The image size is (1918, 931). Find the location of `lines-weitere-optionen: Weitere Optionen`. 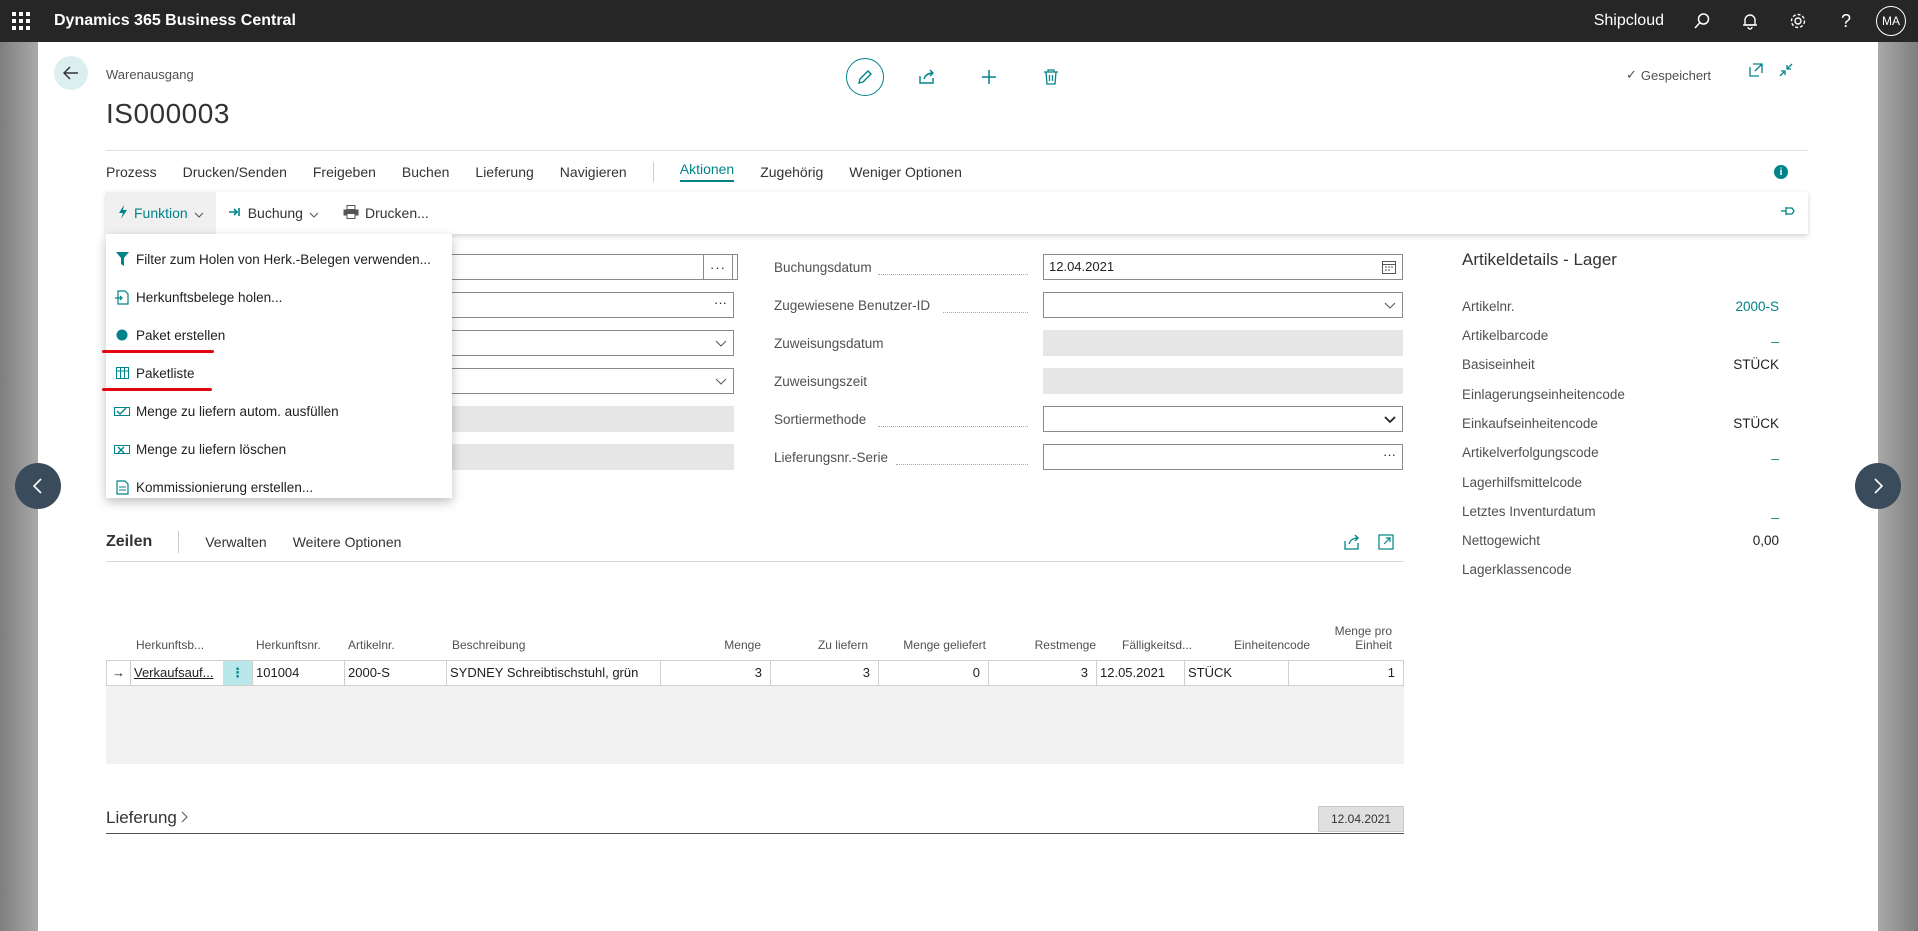

lines-weitere-optionen: Weitere Optionen is located at coordinates (347, 542).